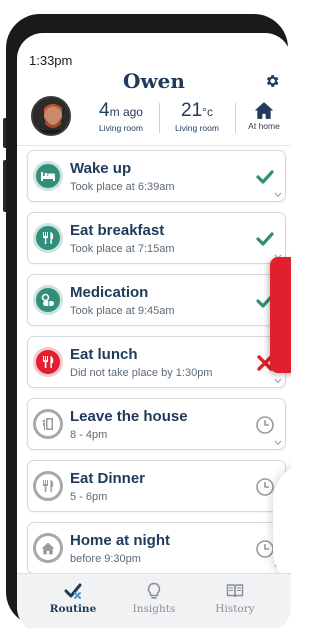 The image size is (320, 628). I want to click on temperature-unit: °c, so click(207, 112).